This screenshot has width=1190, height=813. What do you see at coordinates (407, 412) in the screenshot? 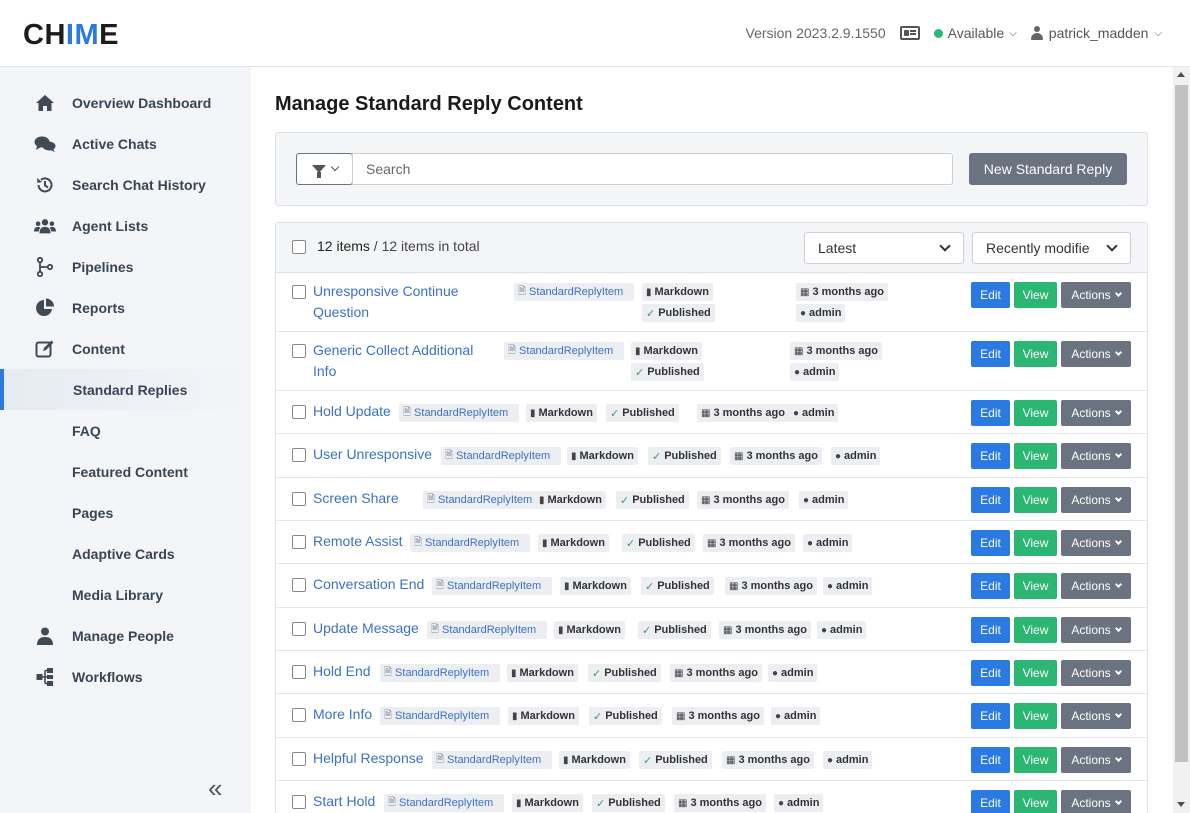
I see `file-code-icon: 🗎` at bounding box center [407, 412].